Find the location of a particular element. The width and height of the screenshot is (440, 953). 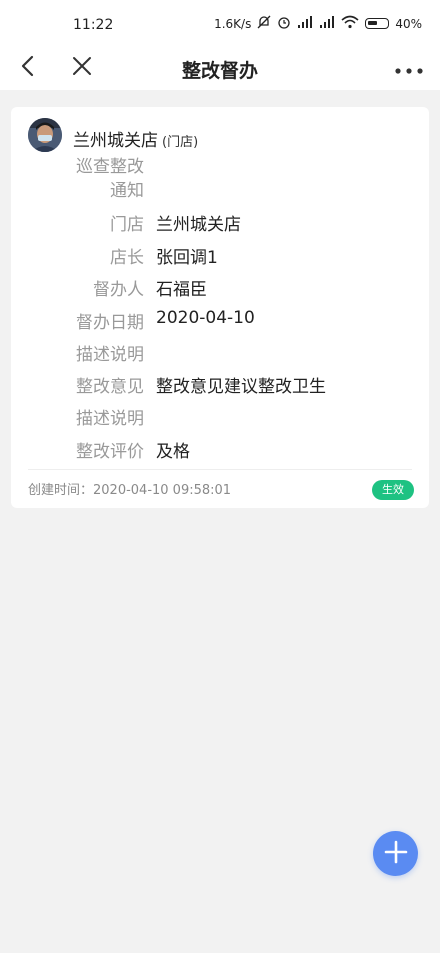

hd-signal-icon is located at coordinates (305, 23).